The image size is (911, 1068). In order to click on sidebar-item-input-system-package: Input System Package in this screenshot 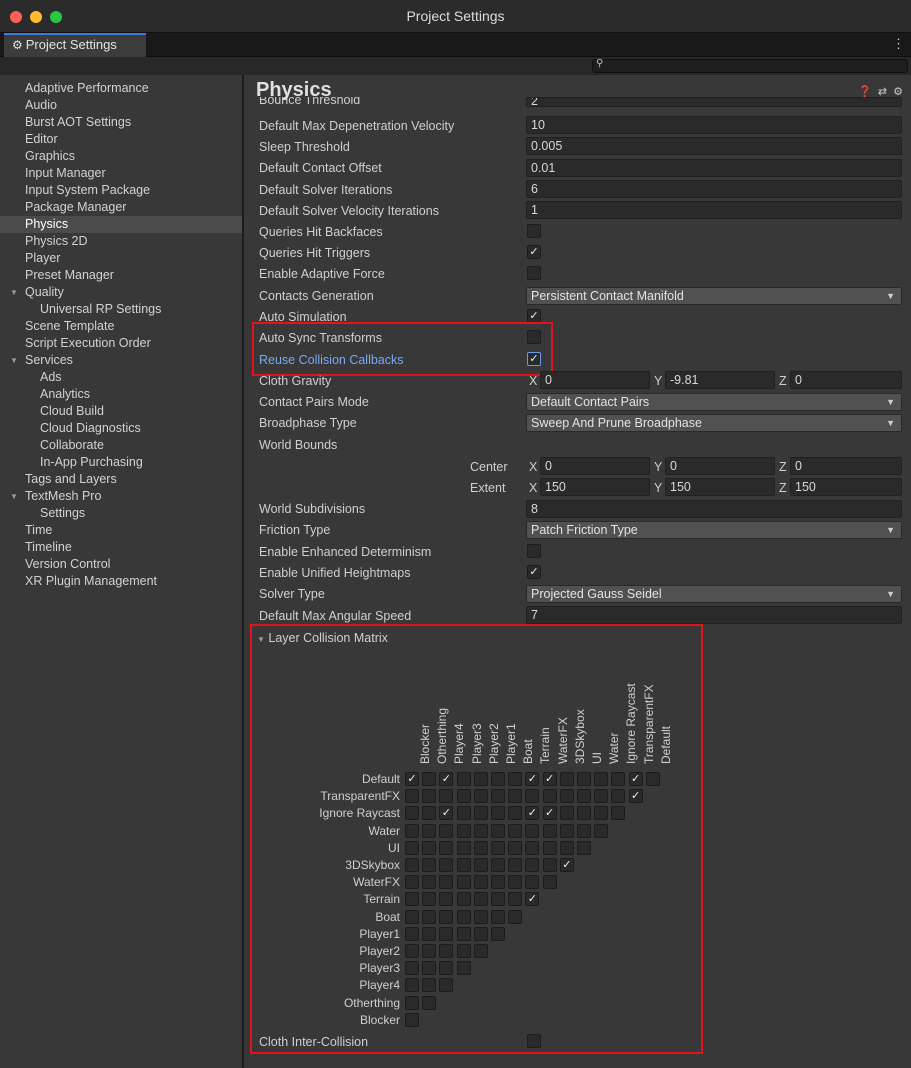, I will do `click(121, 190)`.